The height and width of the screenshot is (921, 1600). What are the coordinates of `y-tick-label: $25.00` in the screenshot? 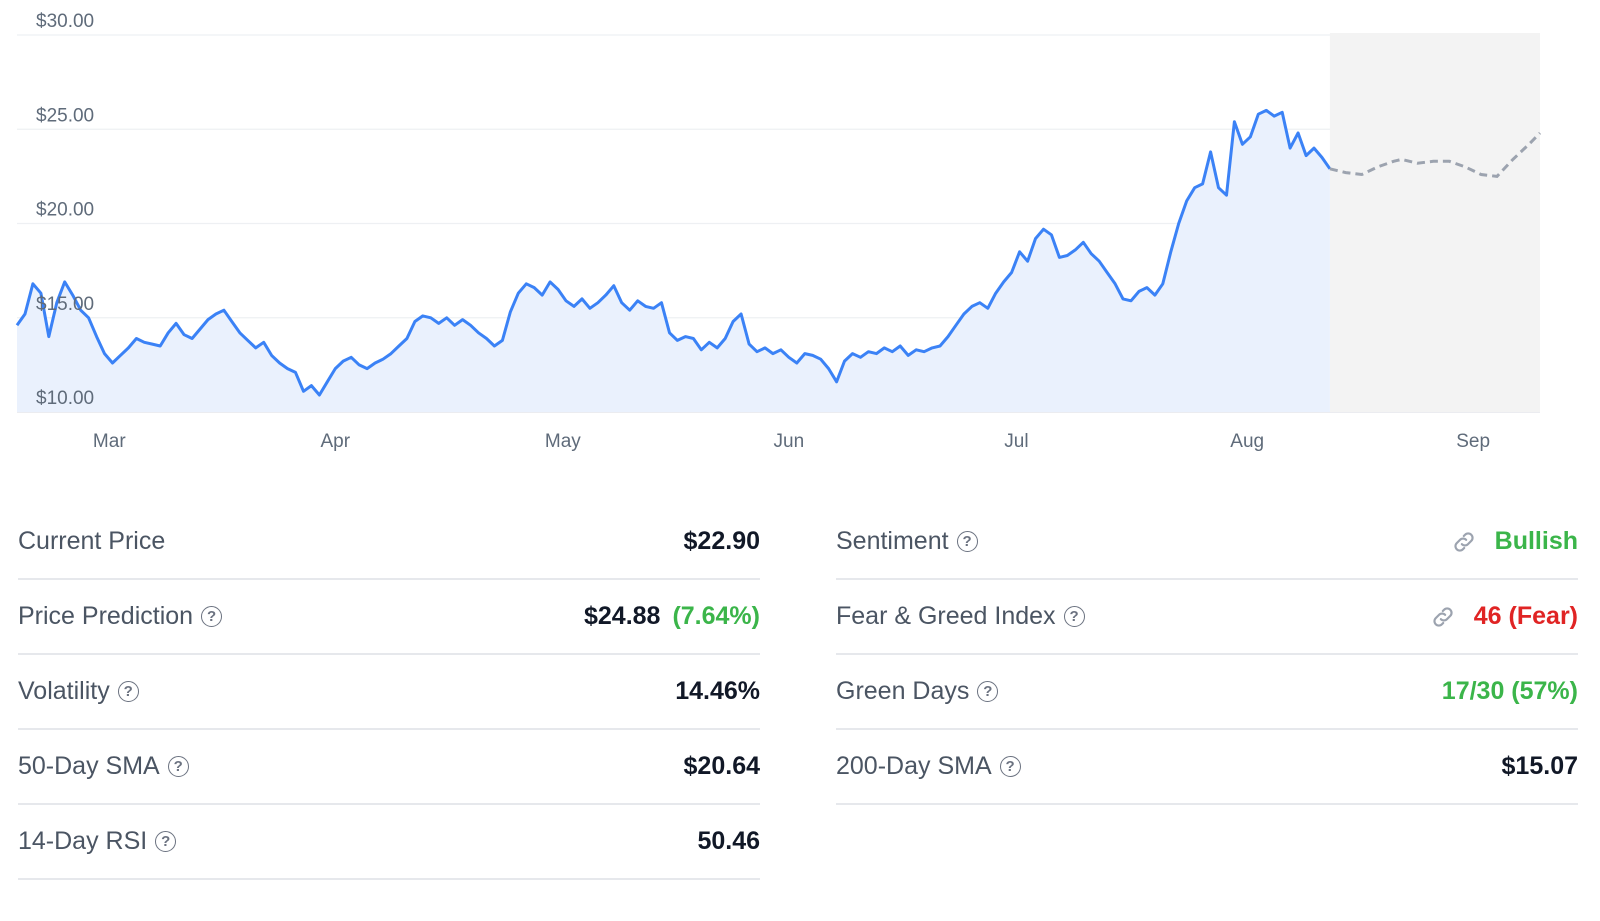 It's located at (65, 115).